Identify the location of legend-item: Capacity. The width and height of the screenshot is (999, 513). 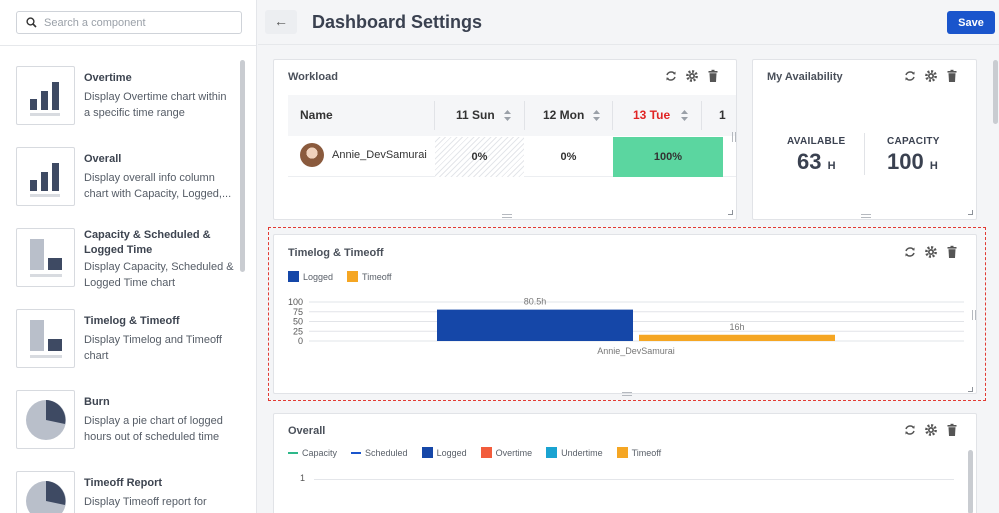
(312, 453).